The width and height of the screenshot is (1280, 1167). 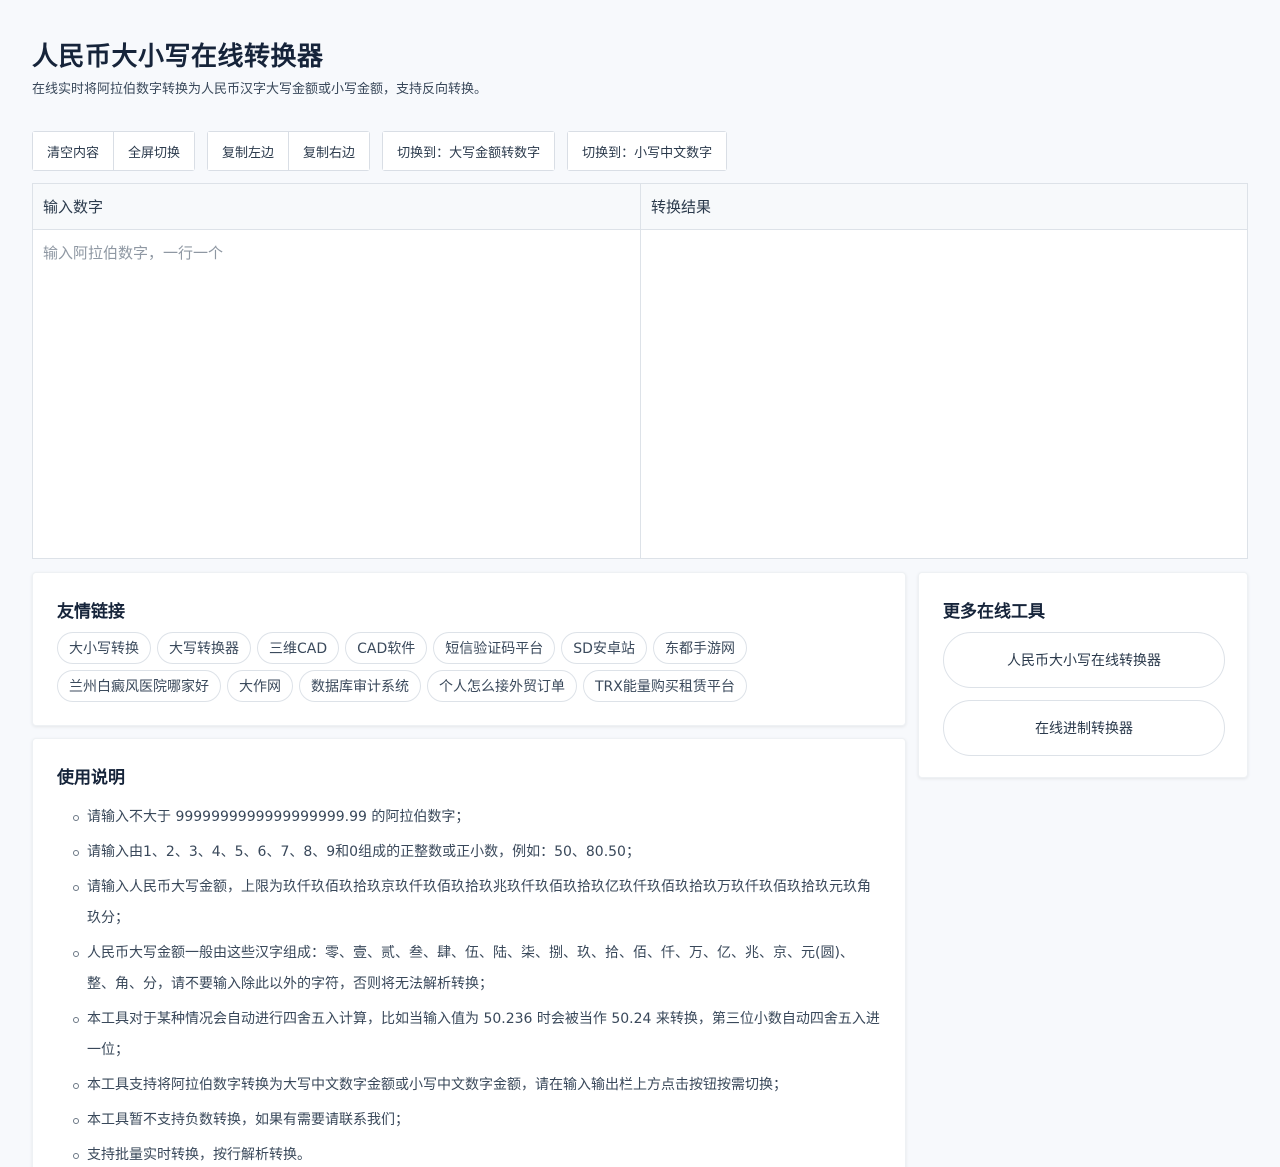 What do you see at coordinates (248, 151) in the screenshot?
I see `copy-left-button: 复制左边` at bounding box center [248, 151].